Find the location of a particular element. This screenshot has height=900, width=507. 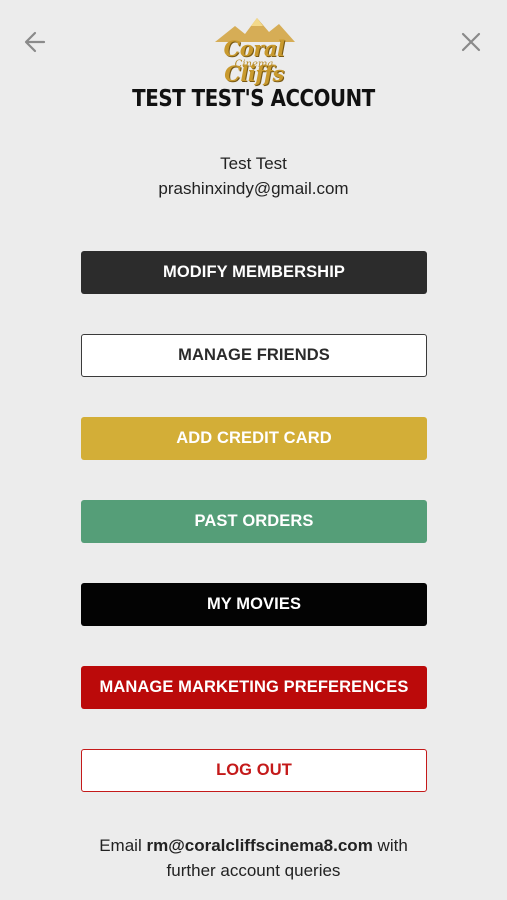

log-out-button: LOG OUT is located at coordinates (254, 770).